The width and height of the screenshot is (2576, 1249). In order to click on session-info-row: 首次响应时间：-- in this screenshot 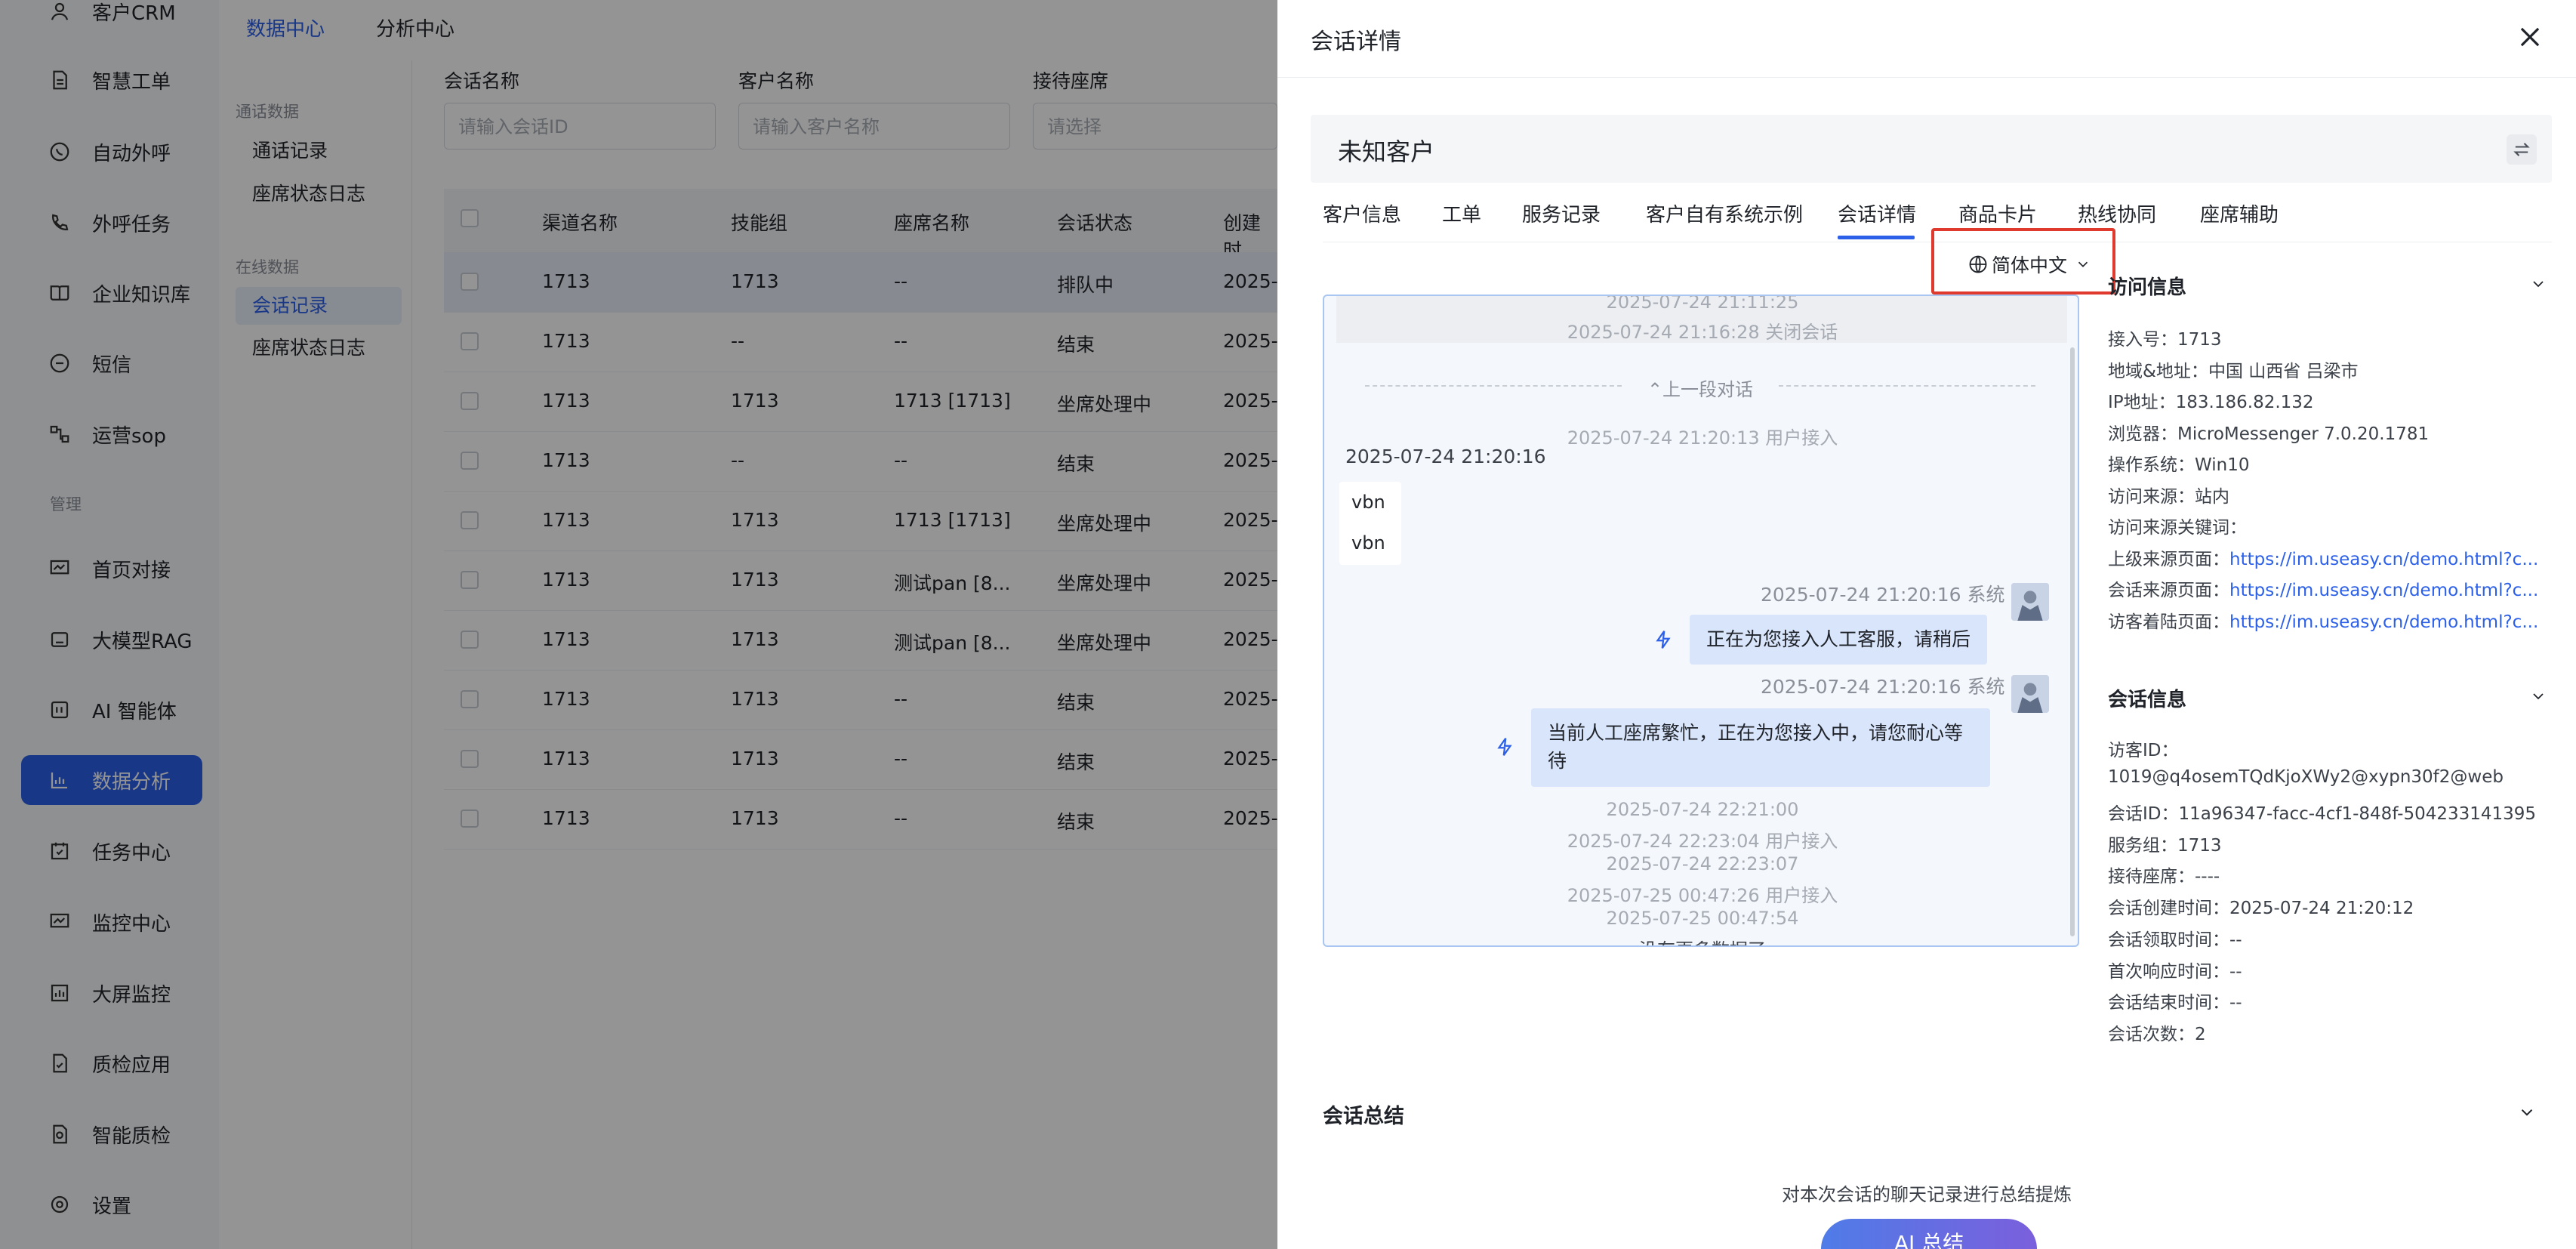, I will do `click(2175, 969)`.